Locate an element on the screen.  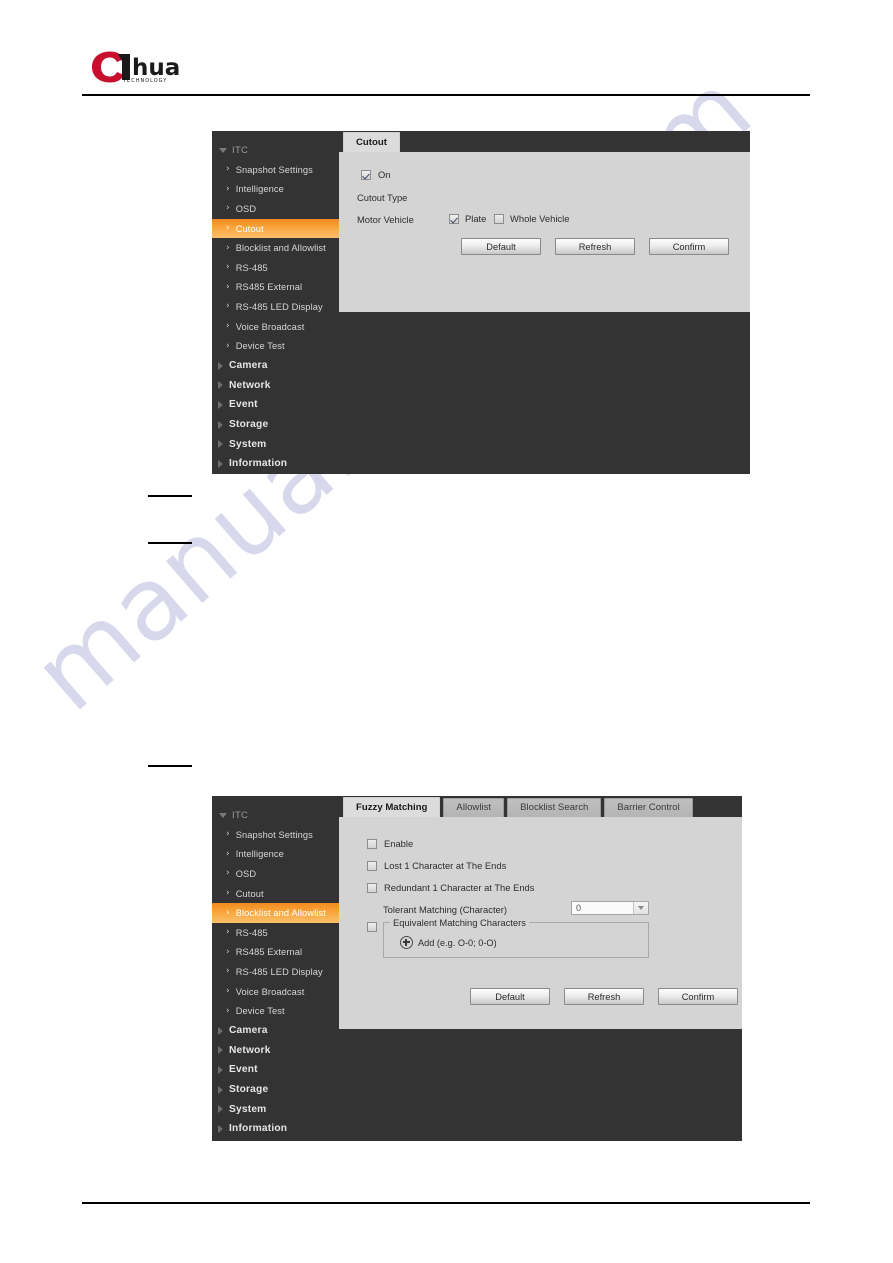
sidebar-group-label: System is located at coordinates (248, 1109).